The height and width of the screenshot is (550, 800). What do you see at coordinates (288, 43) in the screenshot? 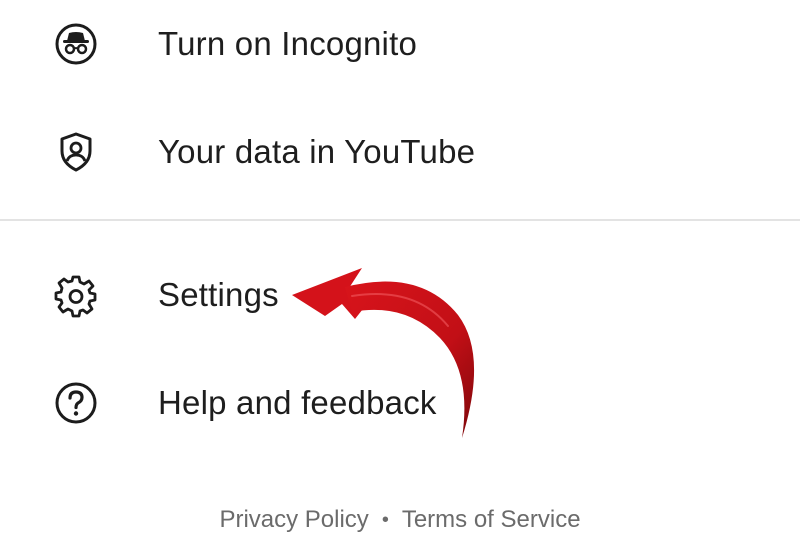
I see `menu-item-label: Turn on Incognito` at bounding box center [288, 43].